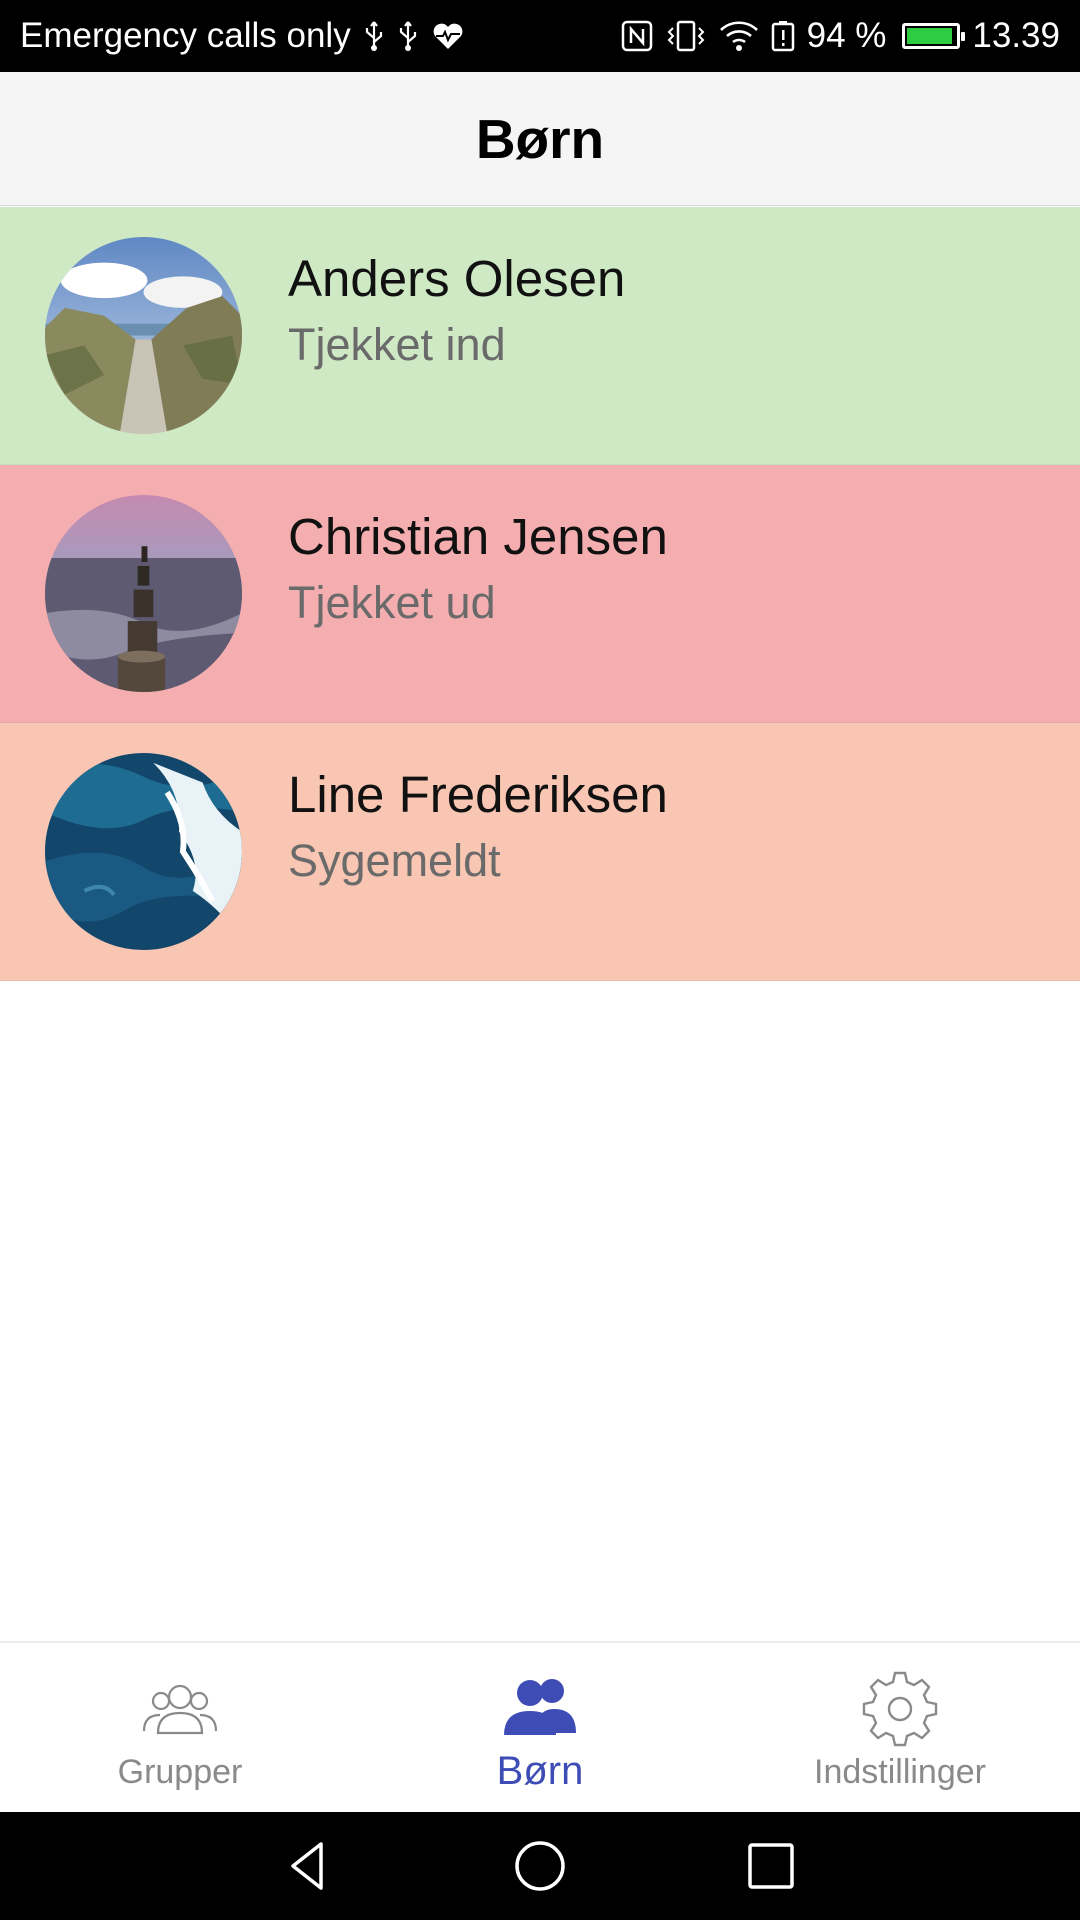 This screenshot has height=1920, width=1080. I want to click on system-nav-bar, so click(540, 1866).